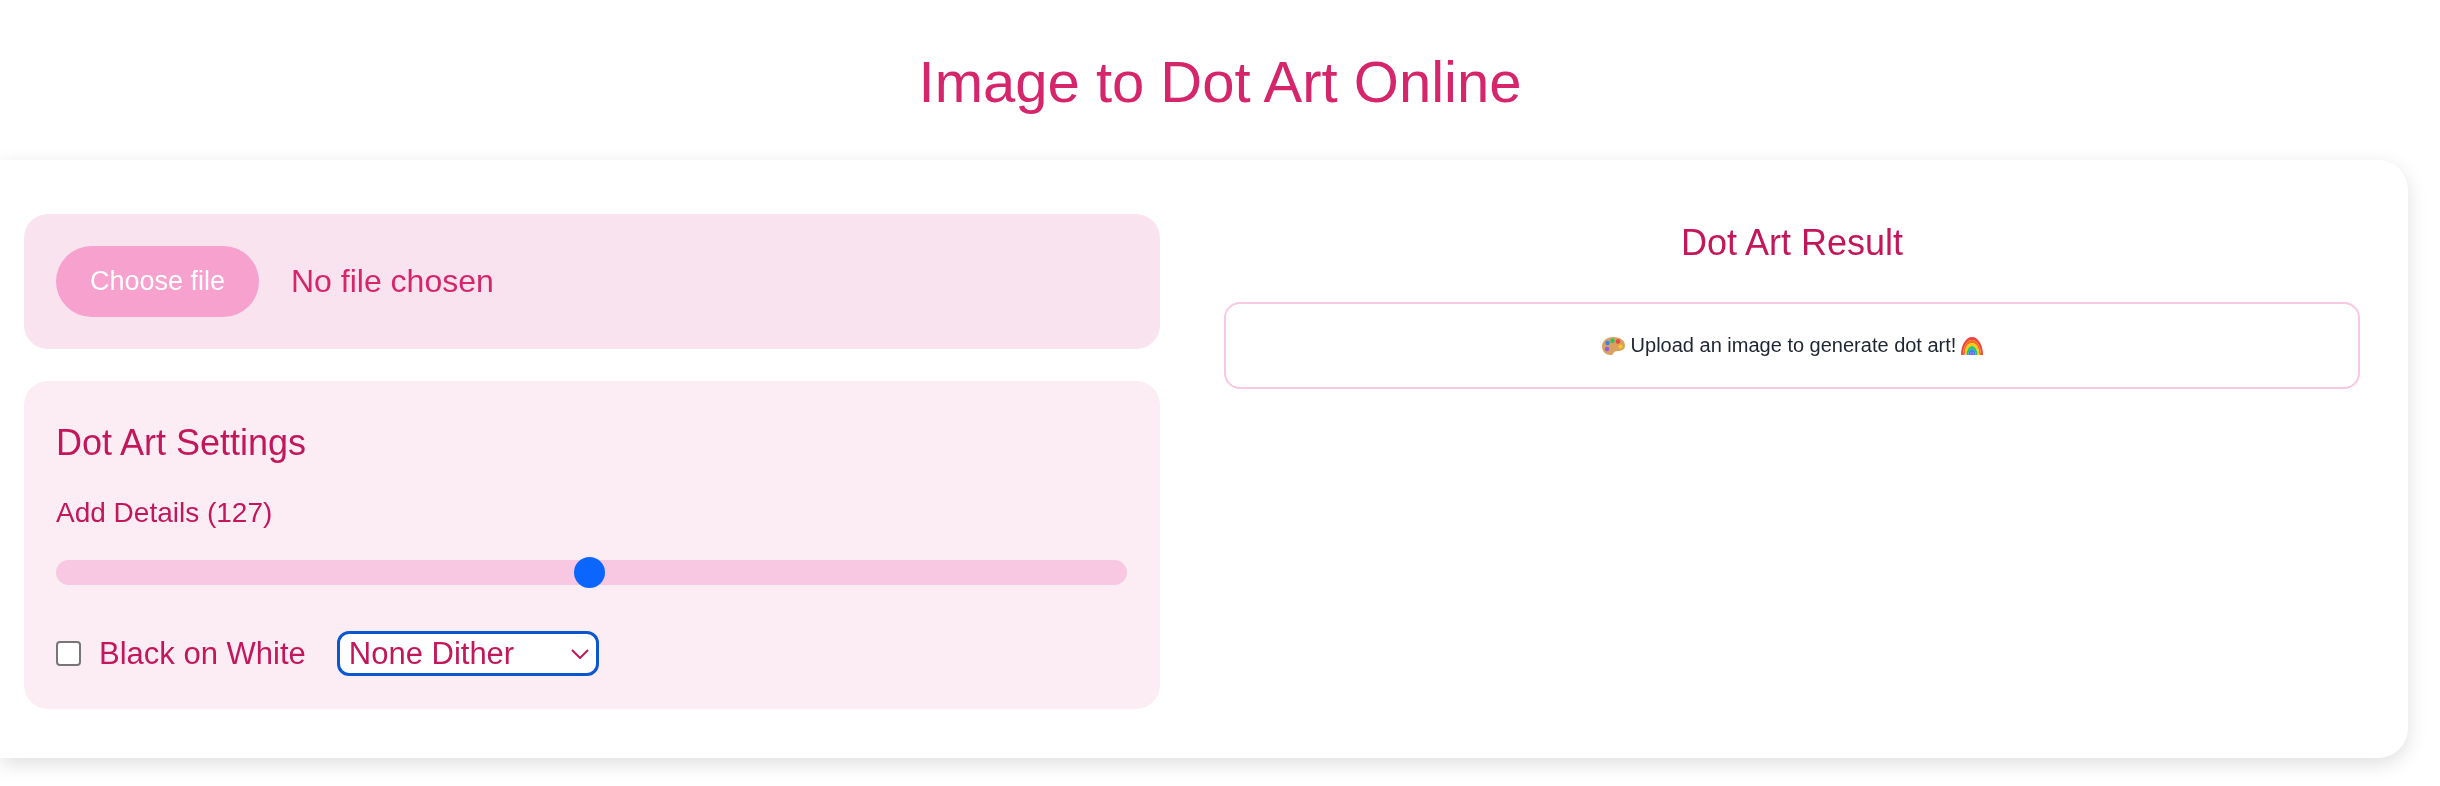 The image size is (2440, 786). Describe the element at coordinates (202, 653) in the screenshot. I see `checkbox-label: Black on White` at that location.